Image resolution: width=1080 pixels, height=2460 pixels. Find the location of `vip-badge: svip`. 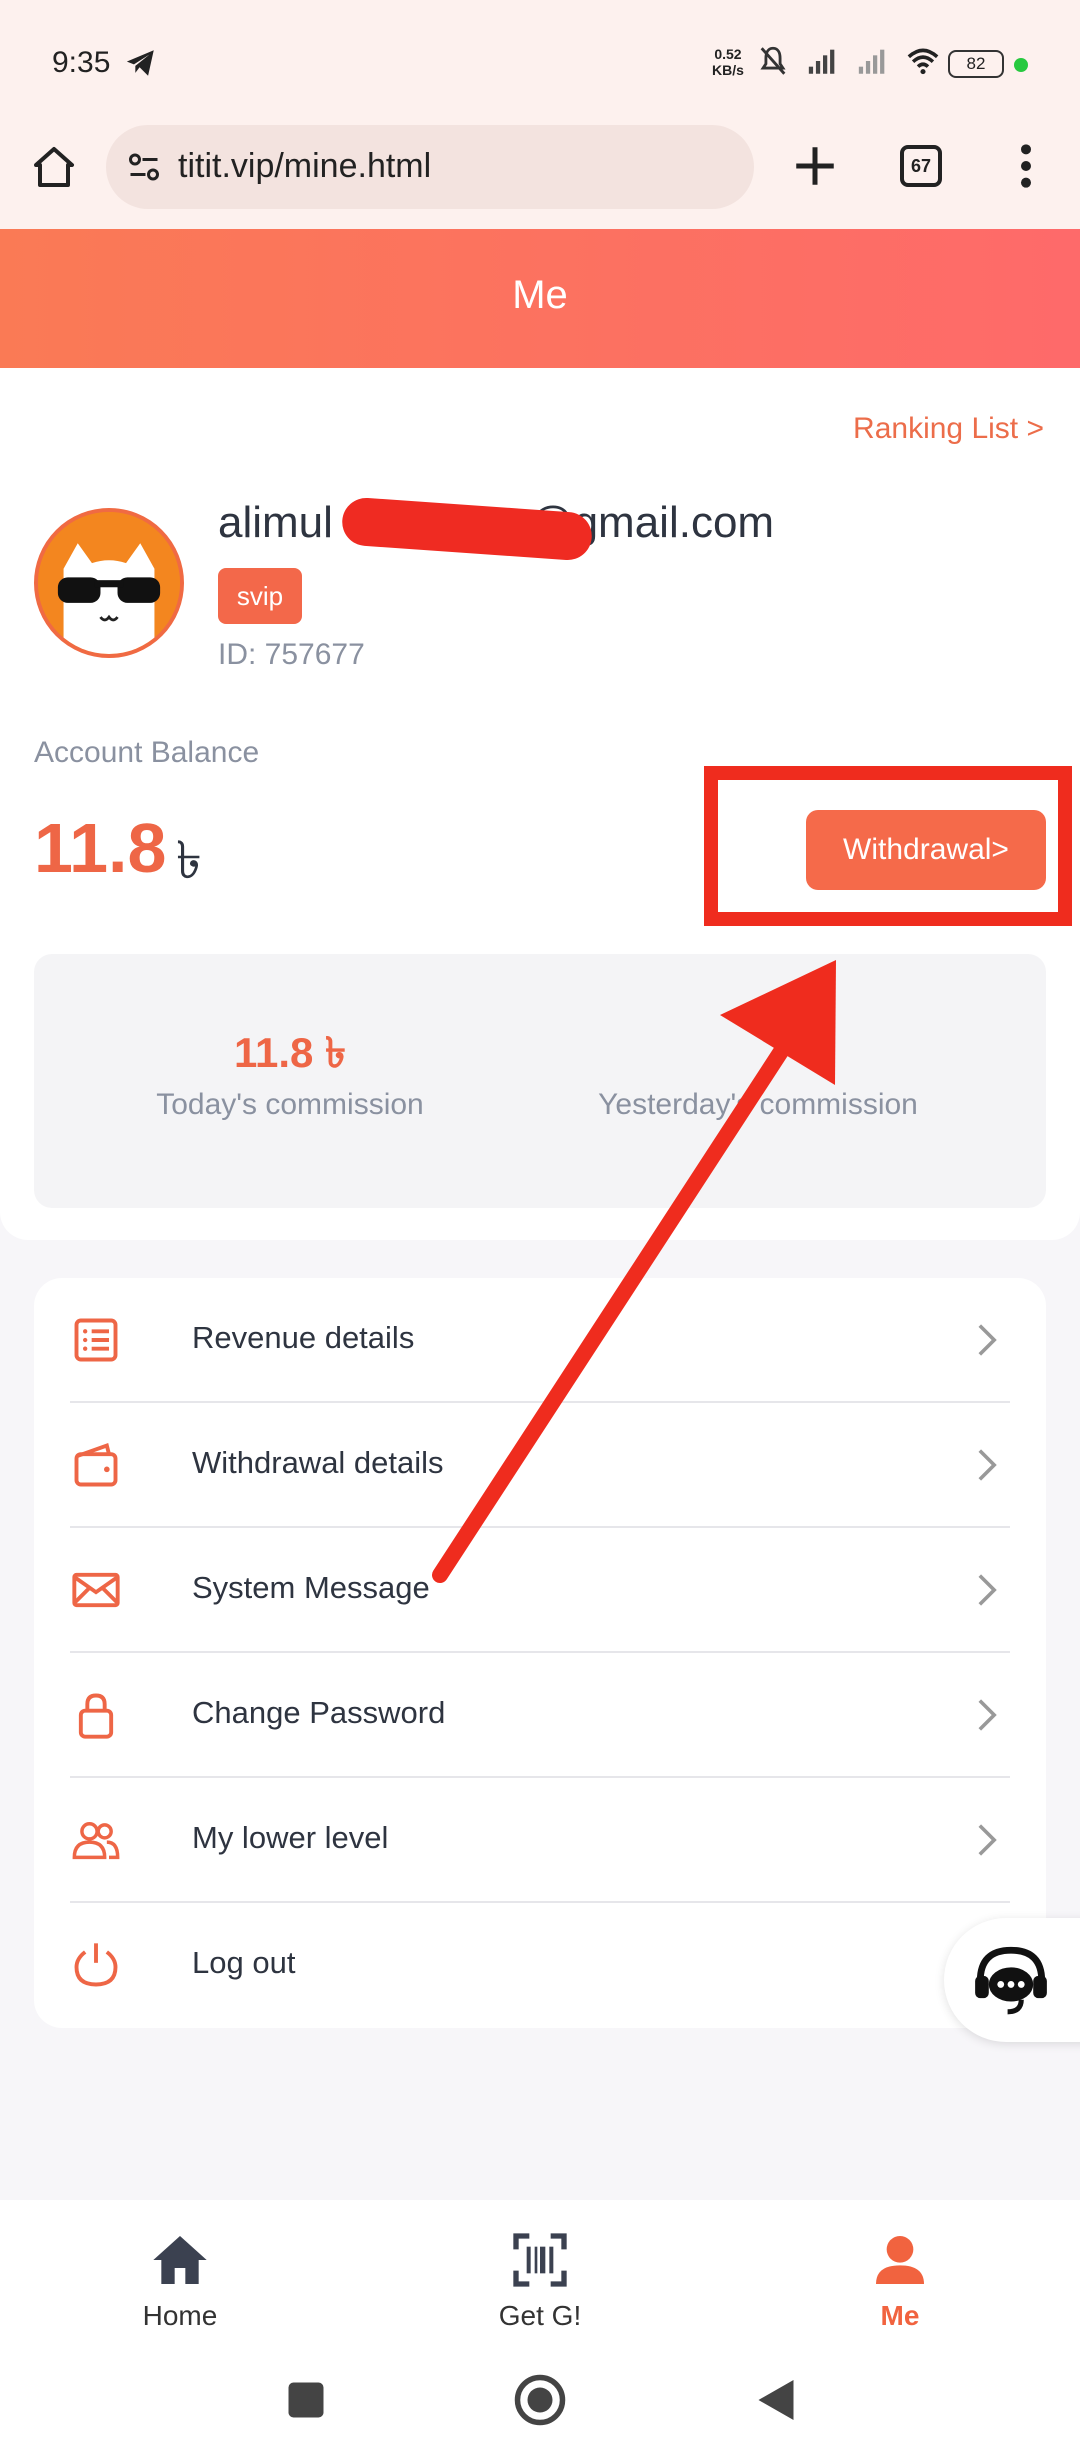

vip-badge: svip is located at coordinates (260, 596).